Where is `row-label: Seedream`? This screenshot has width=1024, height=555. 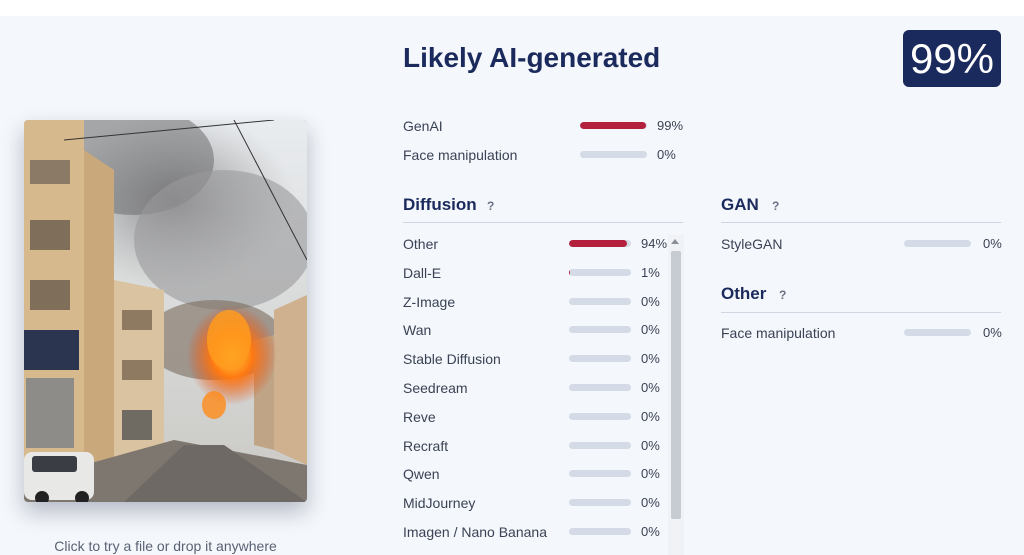
row-label: Seedream is located at coordinates (435, 388).